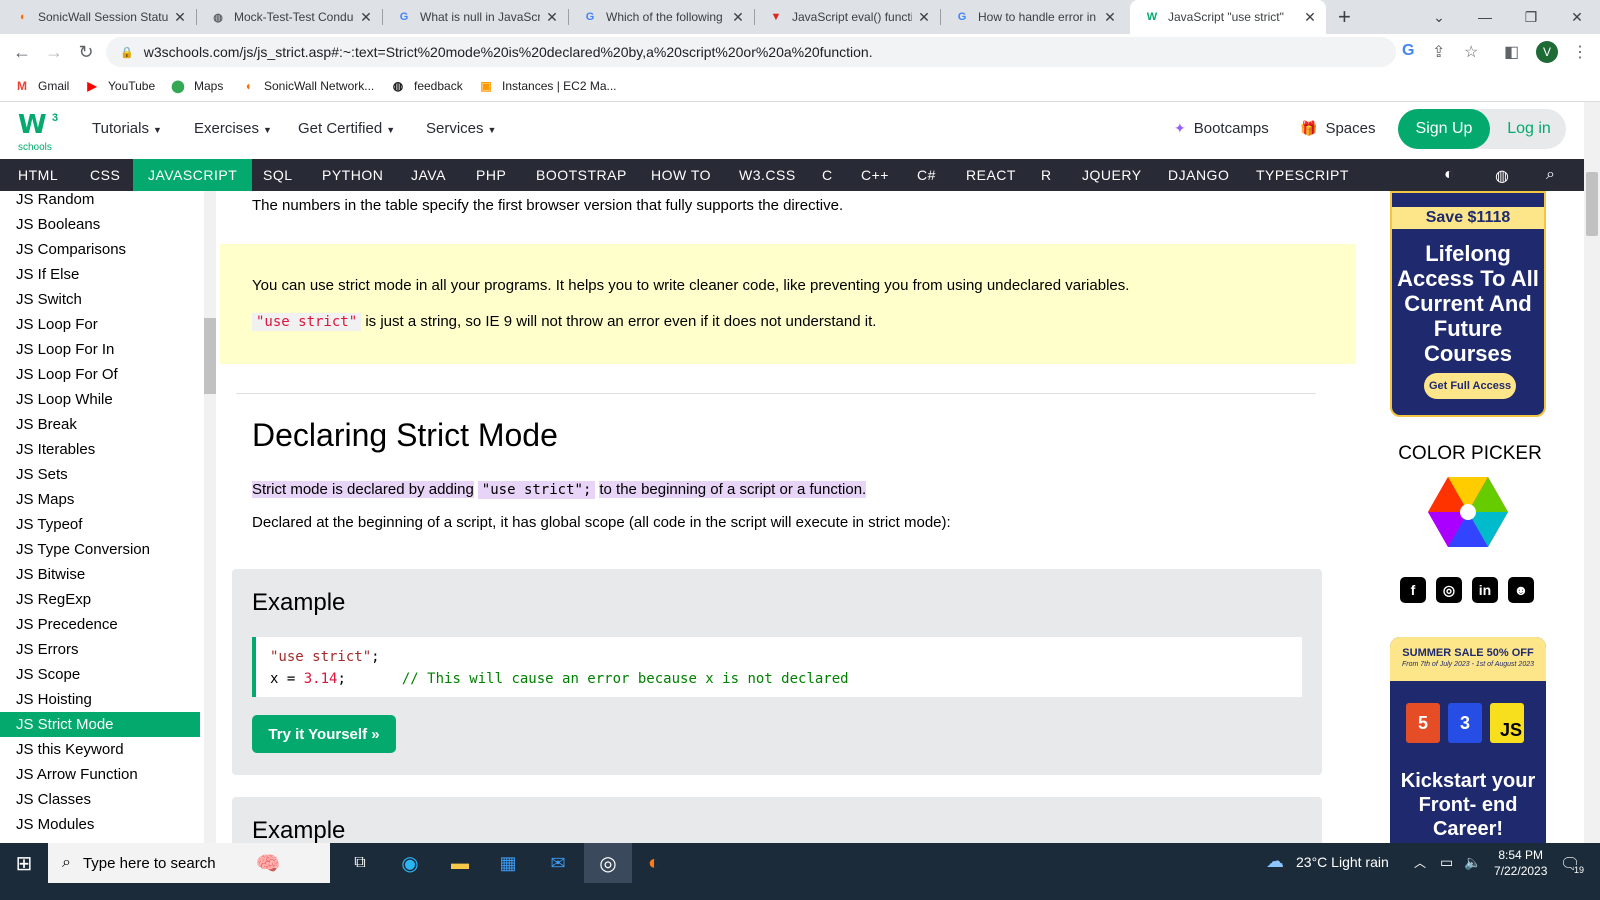  What do you see at coordinates (100, 749) in the screenshot?
I see `sidebar-item: JS this Keyword` at bounding box center [100, 749].